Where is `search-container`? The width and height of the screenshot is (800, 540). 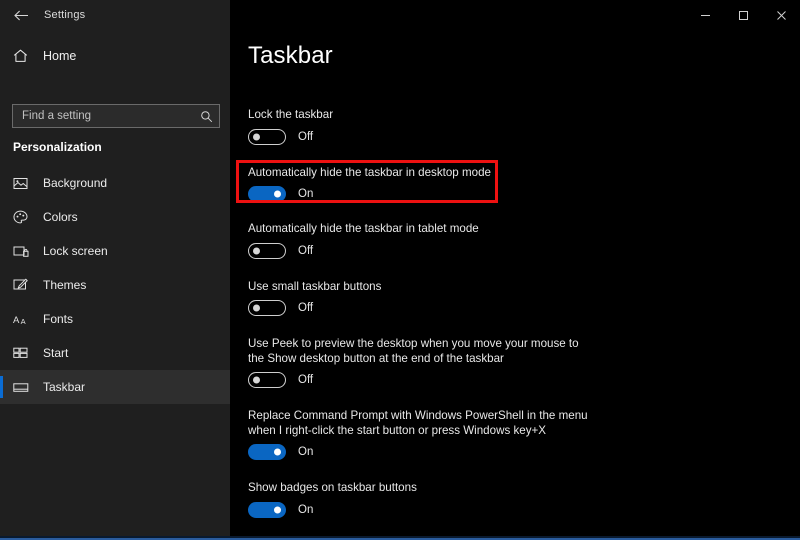 search-container is located at coordinates (116, 116).